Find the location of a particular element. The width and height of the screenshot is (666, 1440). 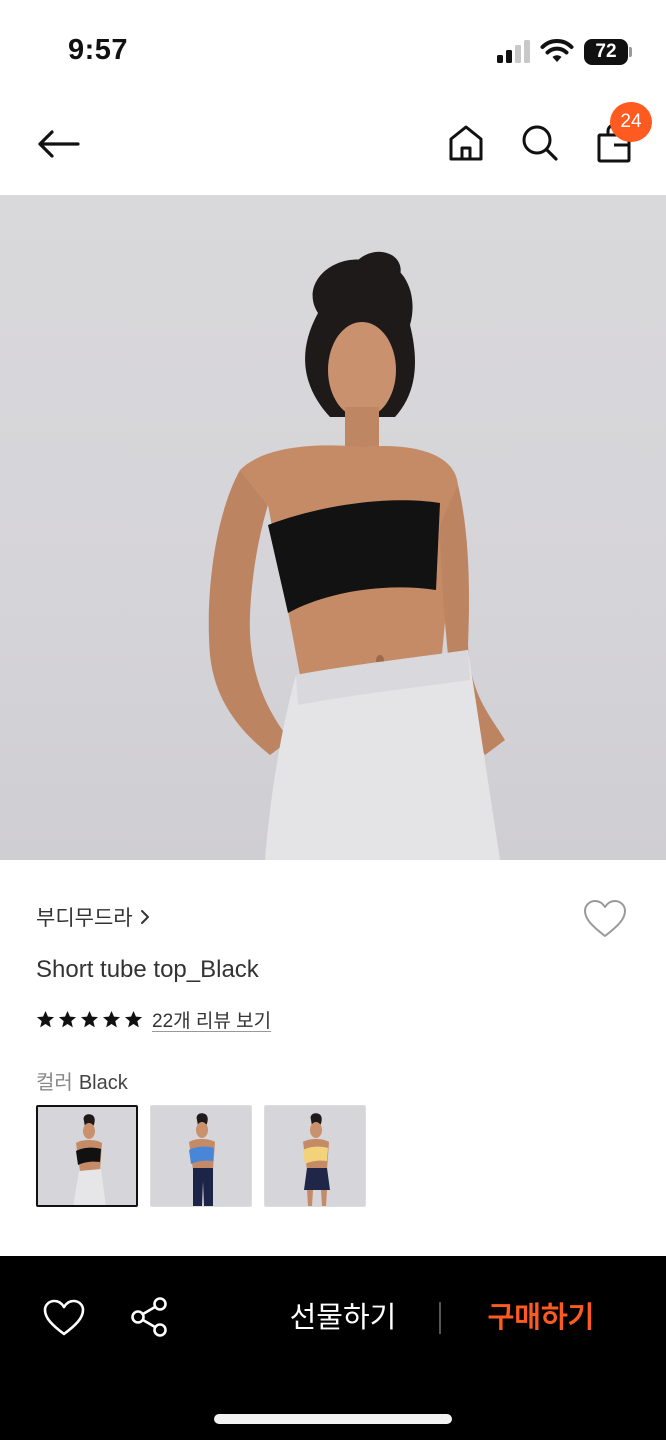

bottom-bar-divider is located at coordinates (440, 1318).